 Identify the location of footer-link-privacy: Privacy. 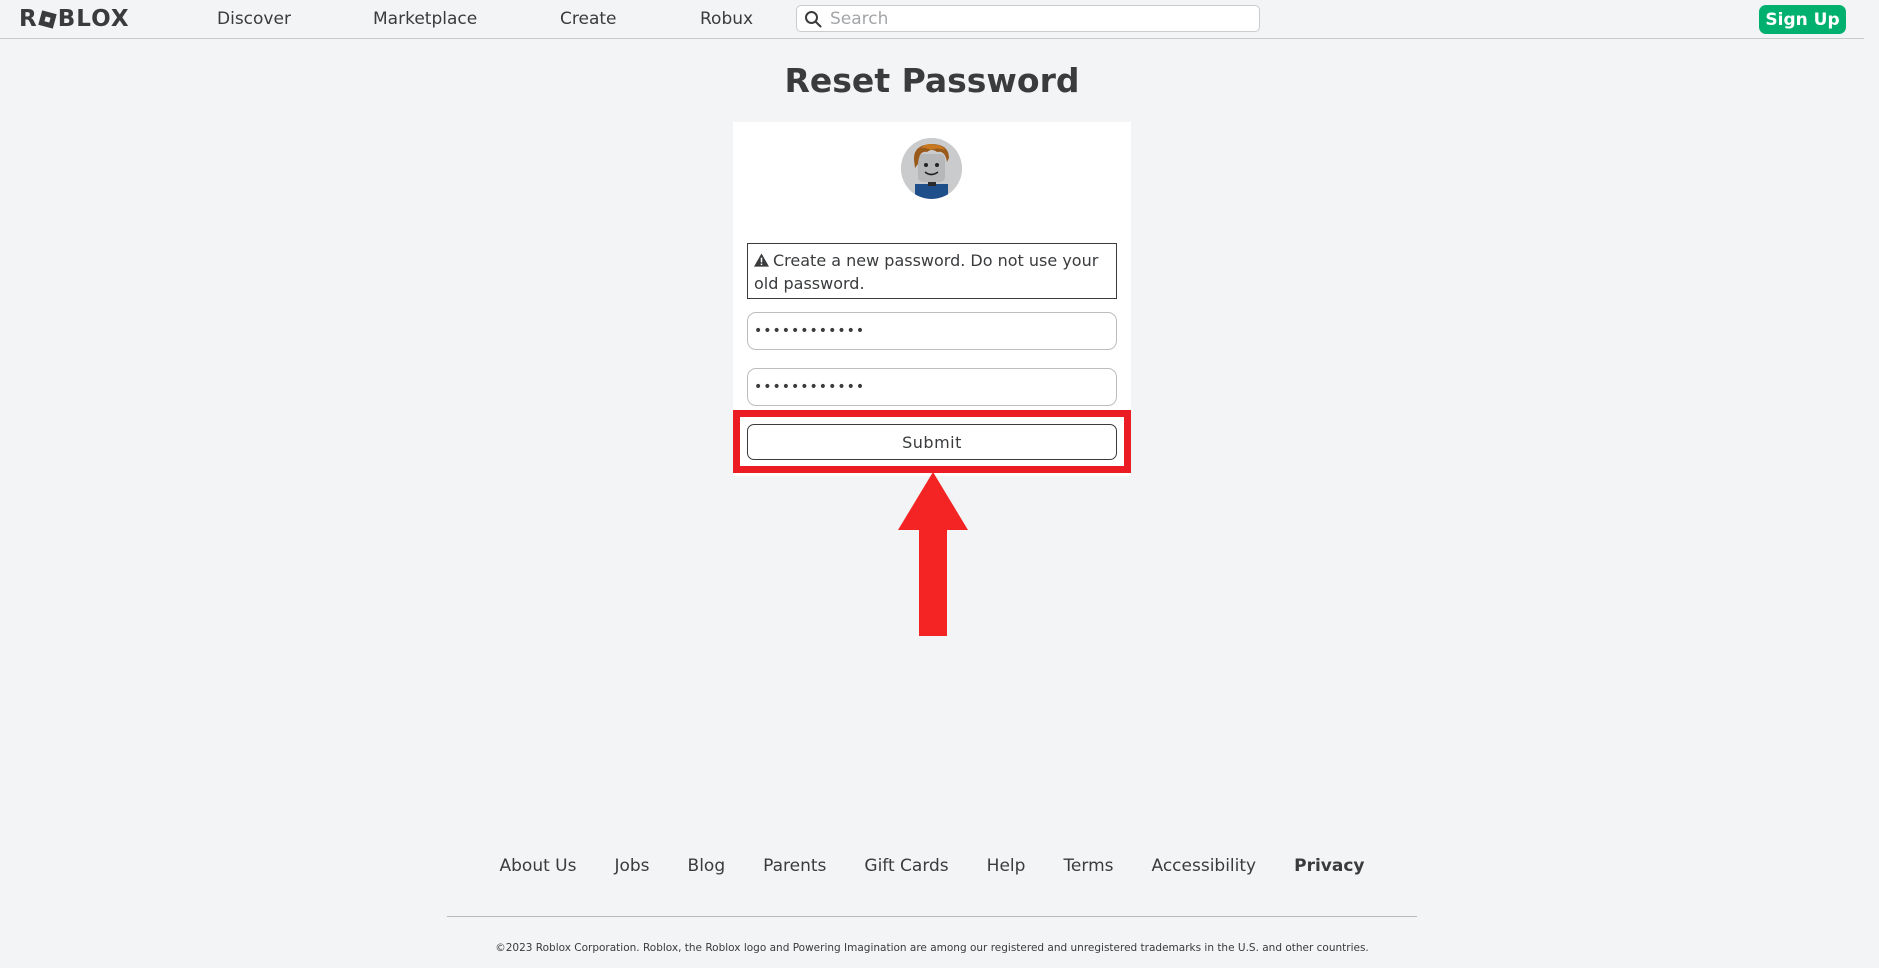
(1329, 866).